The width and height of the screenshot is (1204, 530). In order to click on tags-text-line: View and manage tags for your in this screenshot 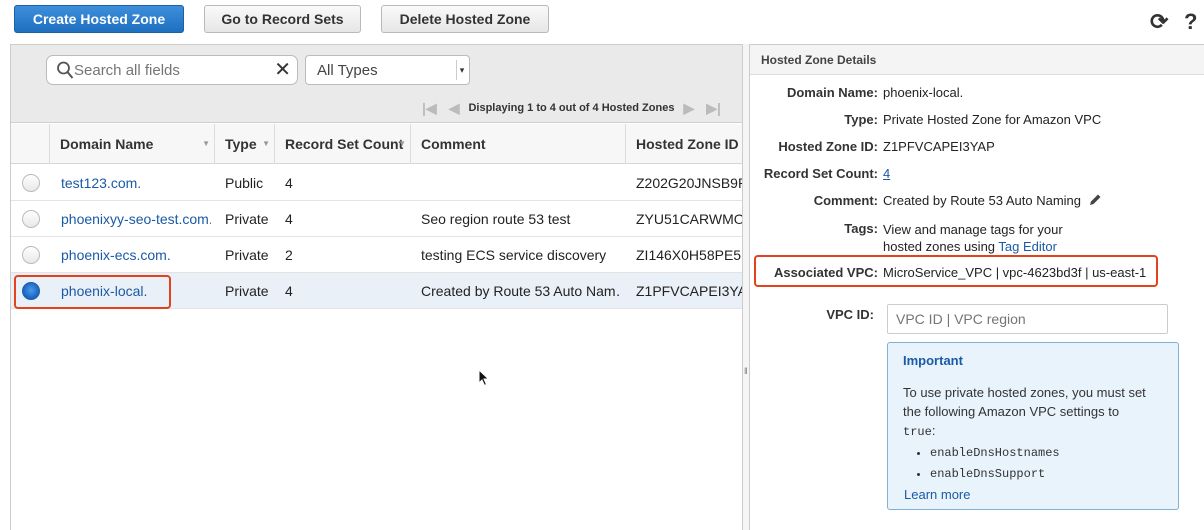, I will do `click(973, 229)`.